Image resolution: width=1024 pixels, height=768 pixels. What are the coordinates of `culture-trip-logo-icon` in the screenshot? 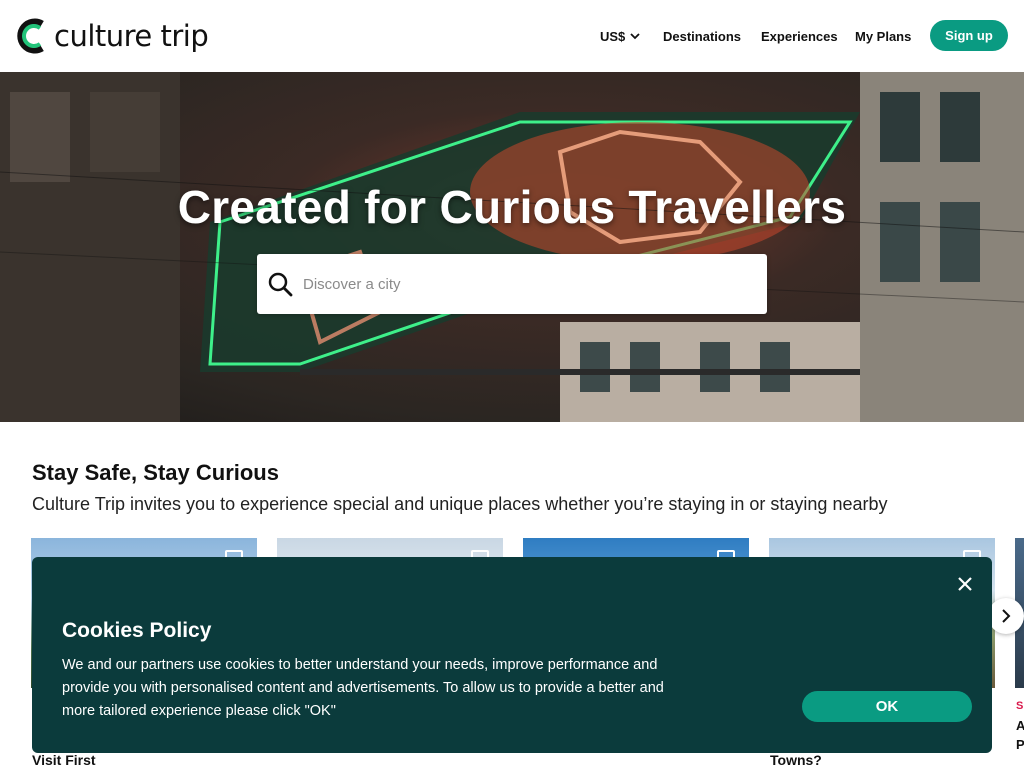 It's located at (30, 36).